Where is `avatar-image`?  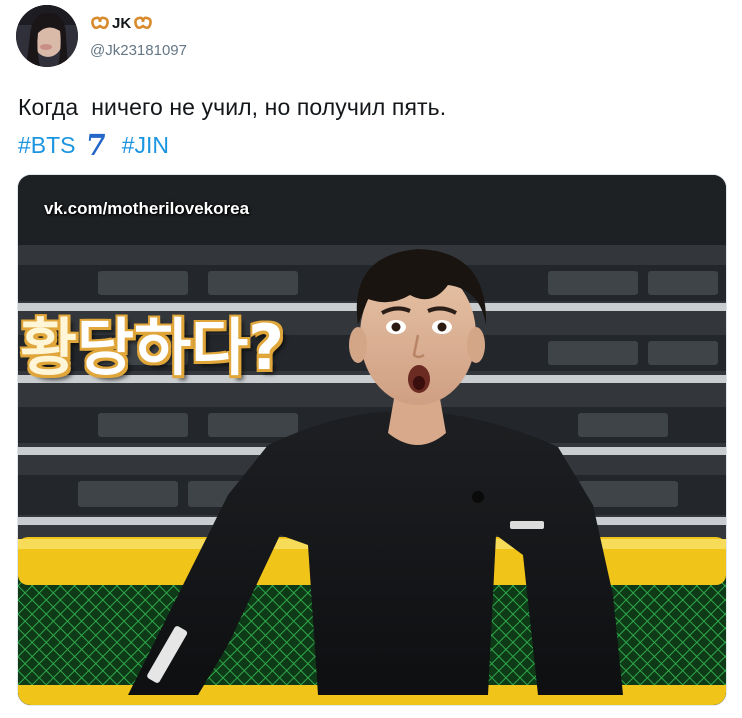 avatar-image is located at coordinates (47, 36).